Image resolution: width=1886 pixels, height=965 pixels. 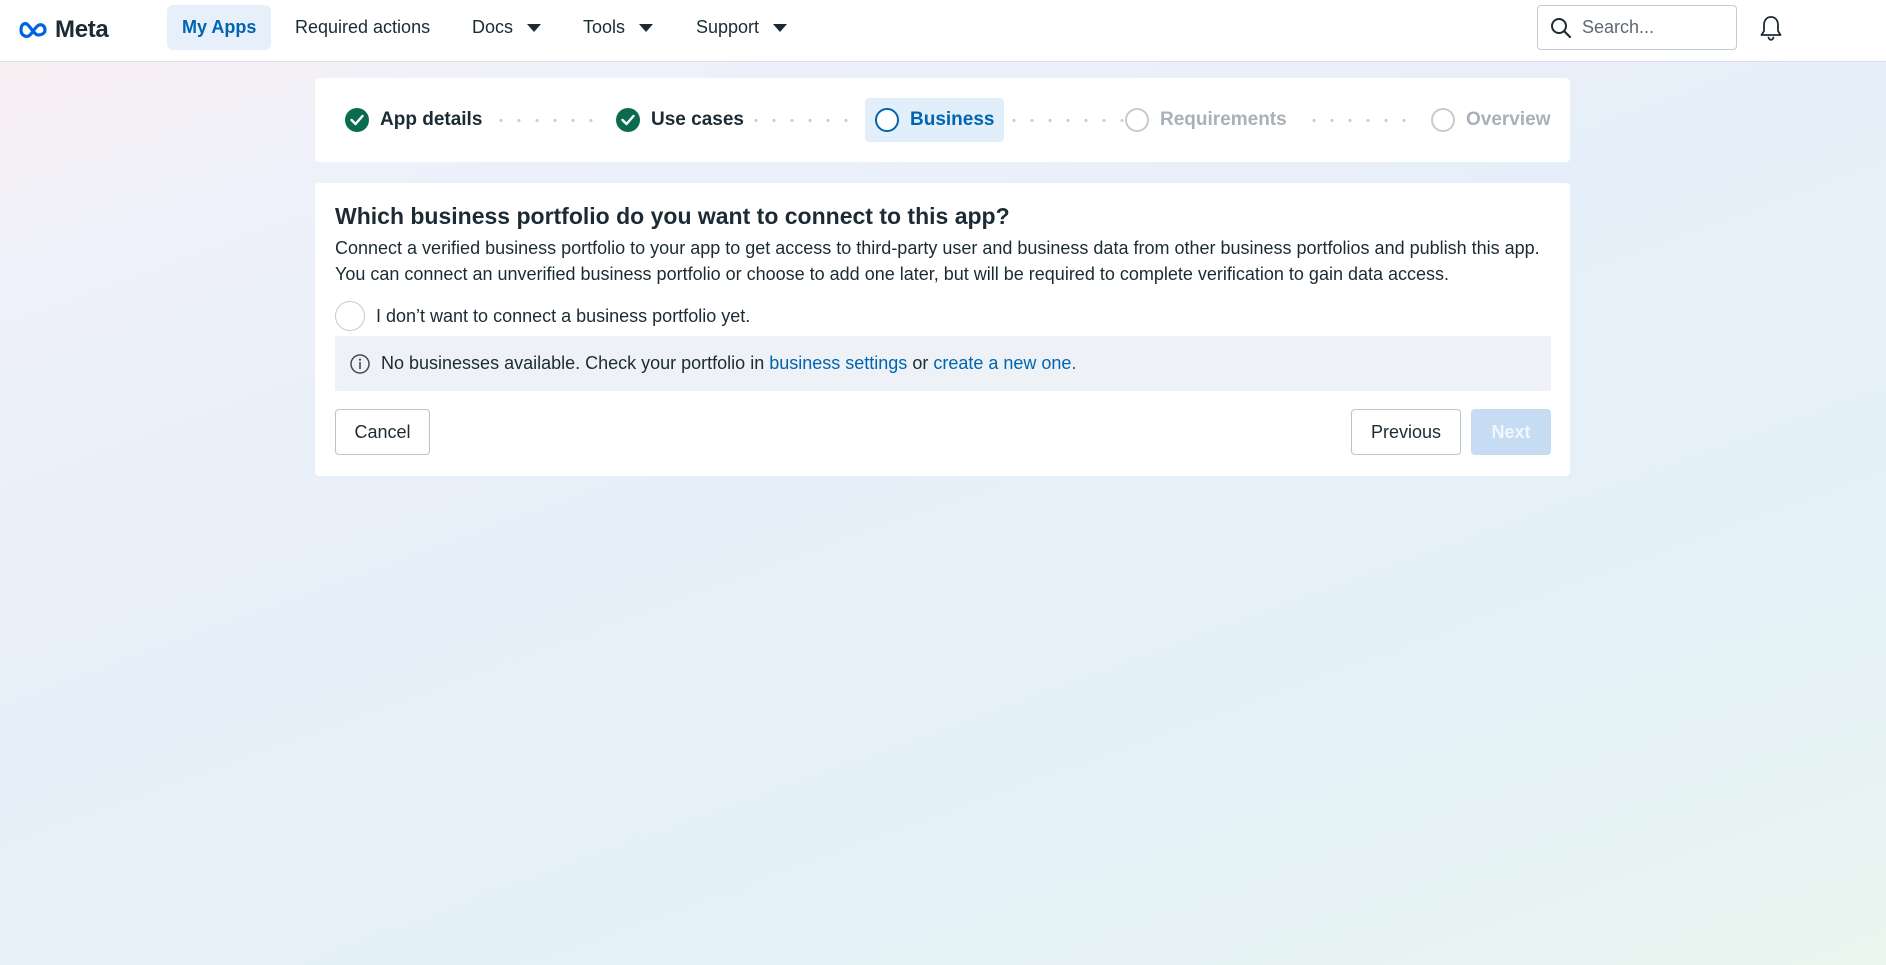 I want to click on business-settings-link: business settings, so click(x=838, y=363).